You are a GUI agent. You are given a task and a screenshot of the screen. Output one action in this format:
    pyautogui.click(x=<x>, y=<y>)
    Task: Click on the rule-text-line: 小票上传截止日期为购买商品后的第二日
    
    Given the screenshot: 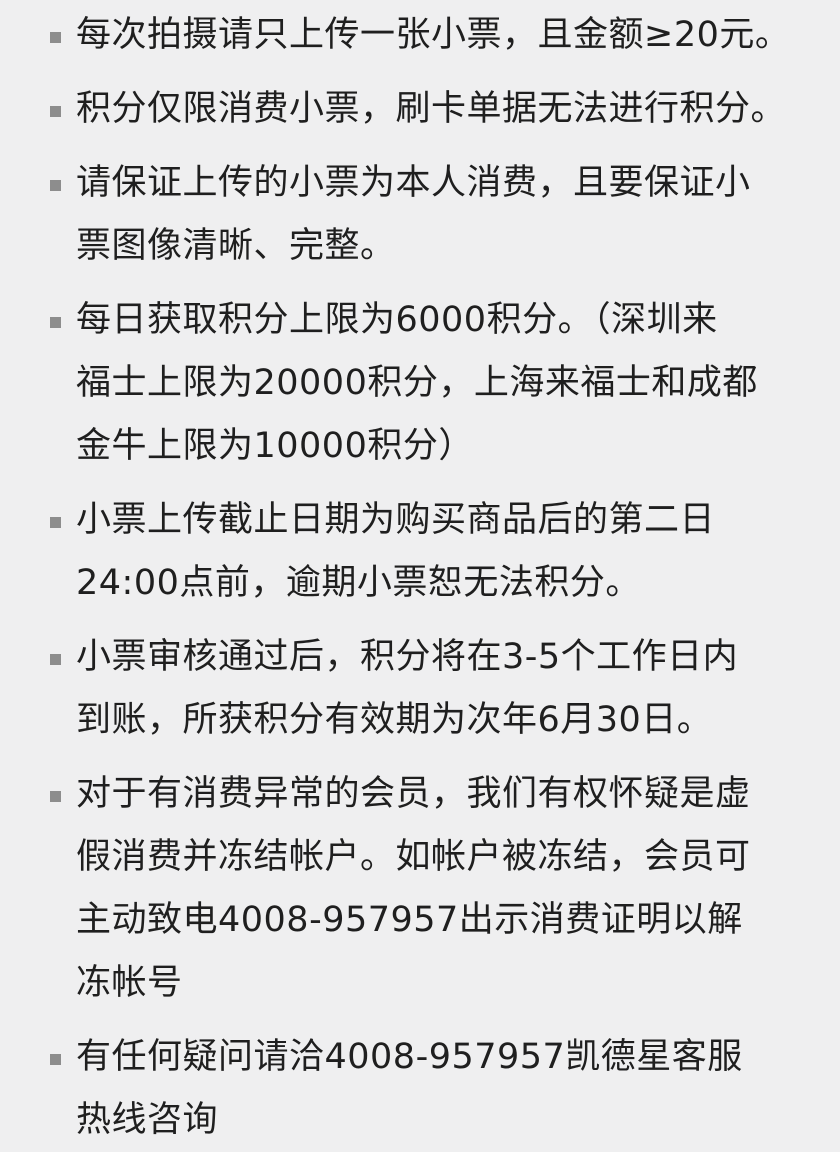 What is the action you would take?
    pyautogui.click(x=396, y=520)
    